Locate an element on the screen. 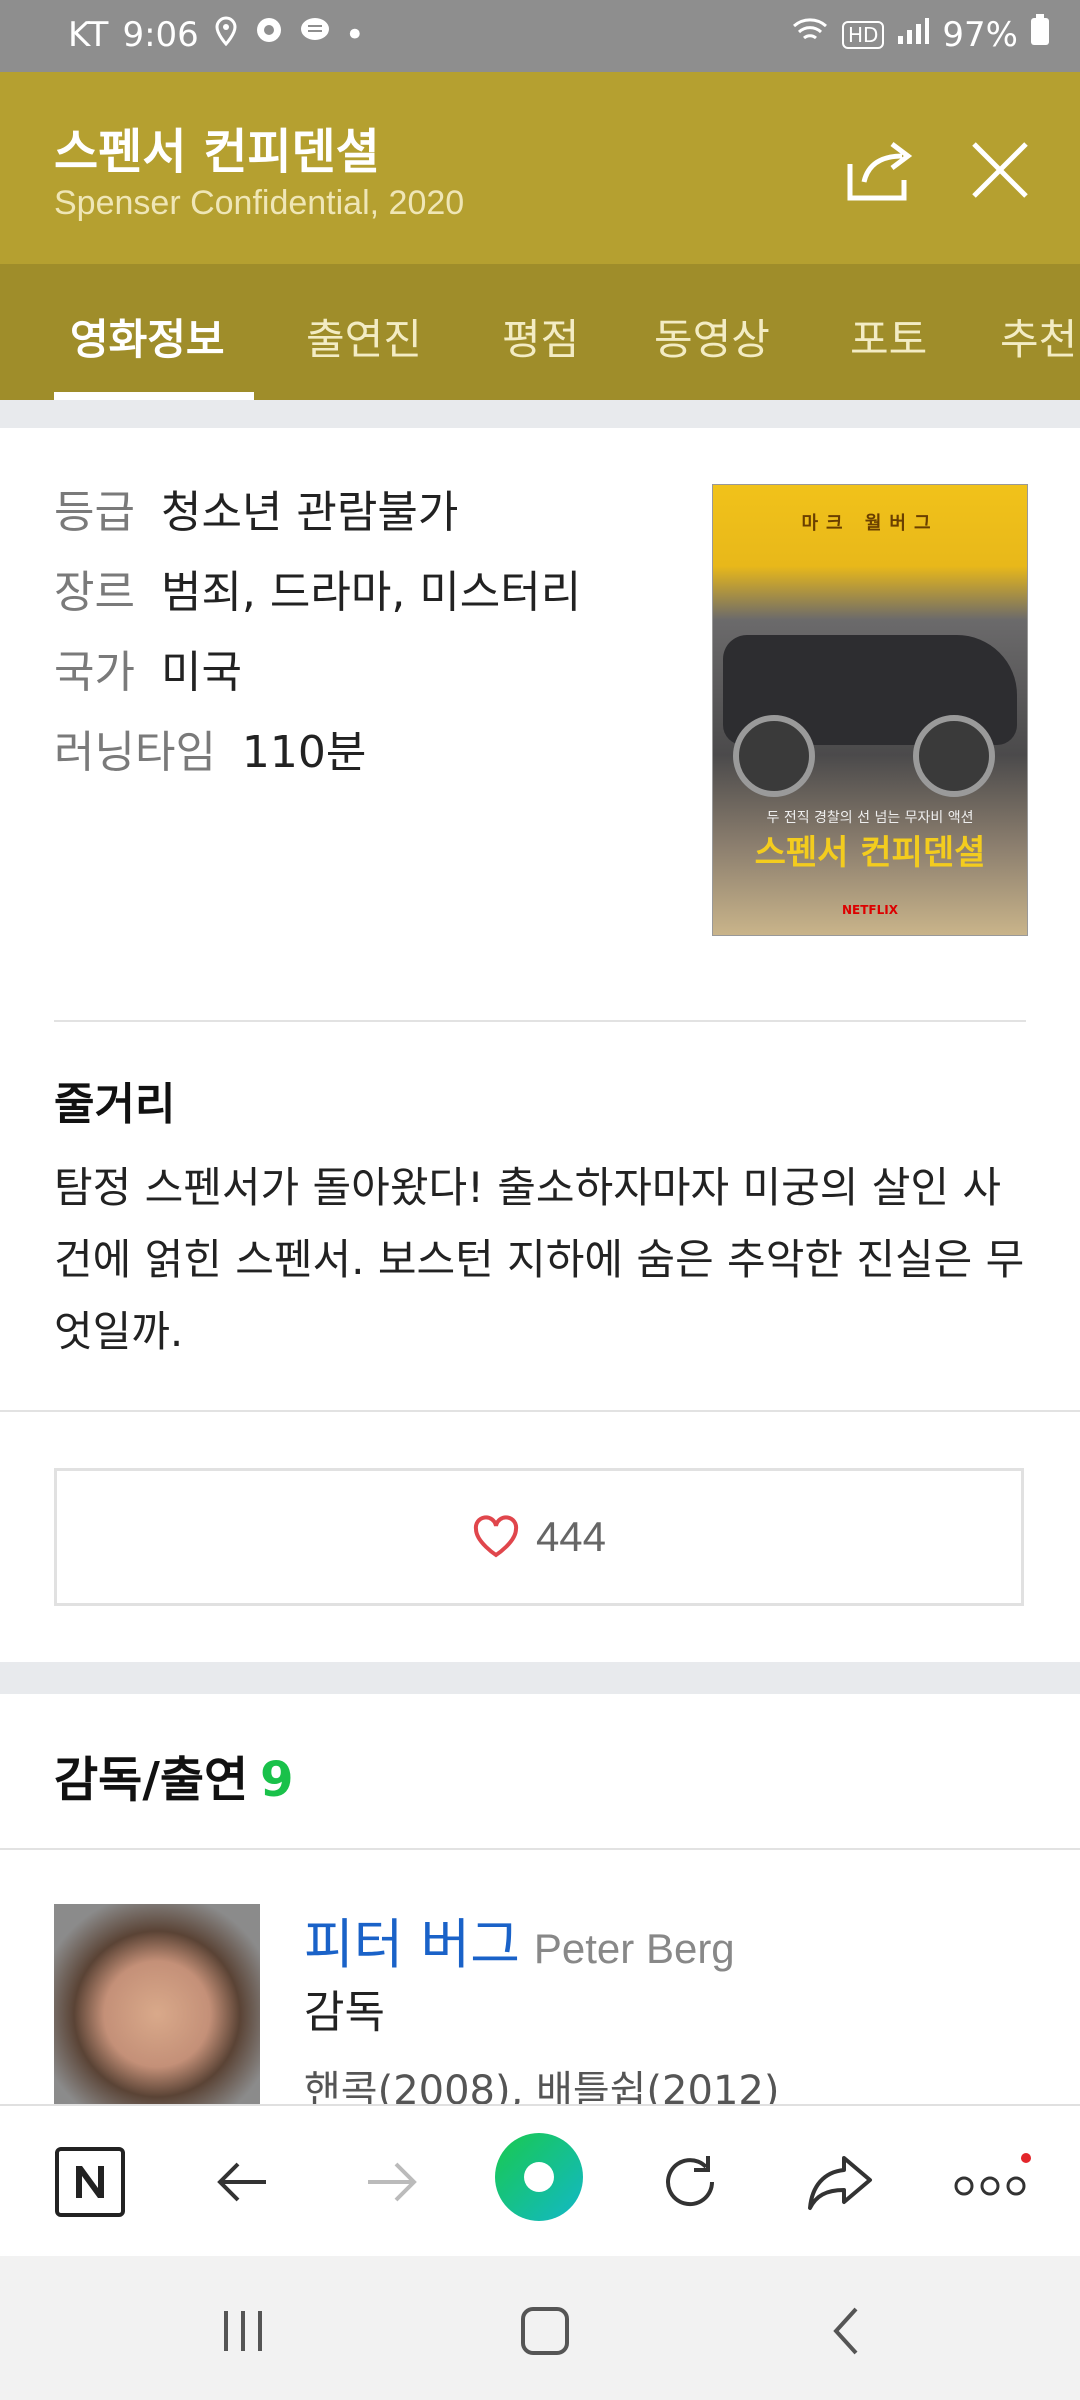  forward-button is located at coordinates (392, 2182).